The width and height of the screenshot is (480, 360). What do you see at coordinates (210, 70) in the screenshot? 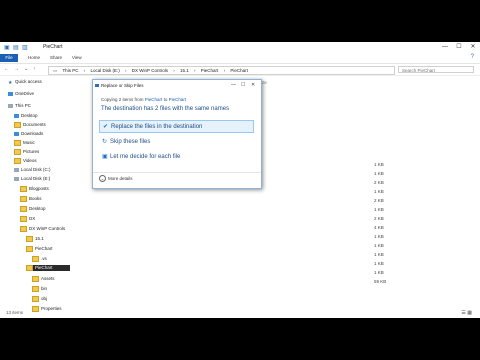
I see `crumb-piechart: PieChart` at bounding box center [210, 70].